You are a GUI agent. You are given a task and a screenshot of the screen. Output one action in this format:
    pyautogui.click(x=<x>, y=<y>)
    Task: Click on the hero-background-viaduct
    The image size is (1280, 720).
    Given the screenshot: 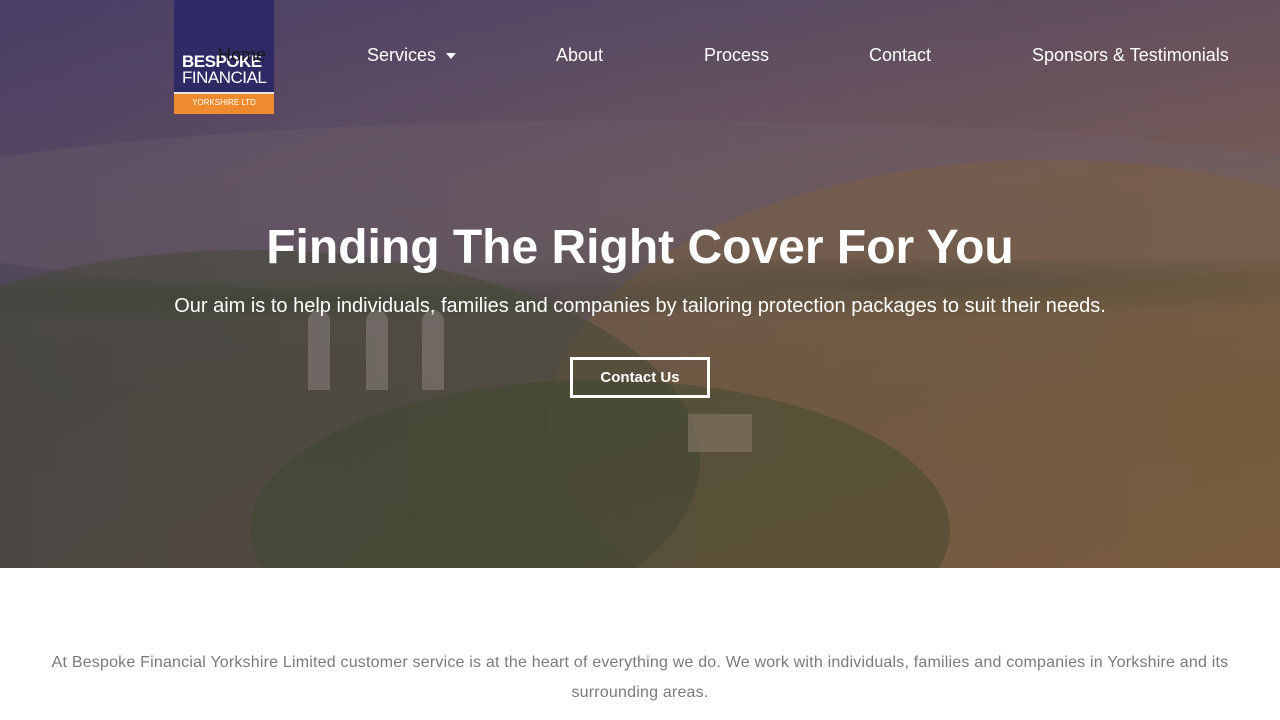 What is the action you would take?
    pyautogui.click(x=385, y=355)
    